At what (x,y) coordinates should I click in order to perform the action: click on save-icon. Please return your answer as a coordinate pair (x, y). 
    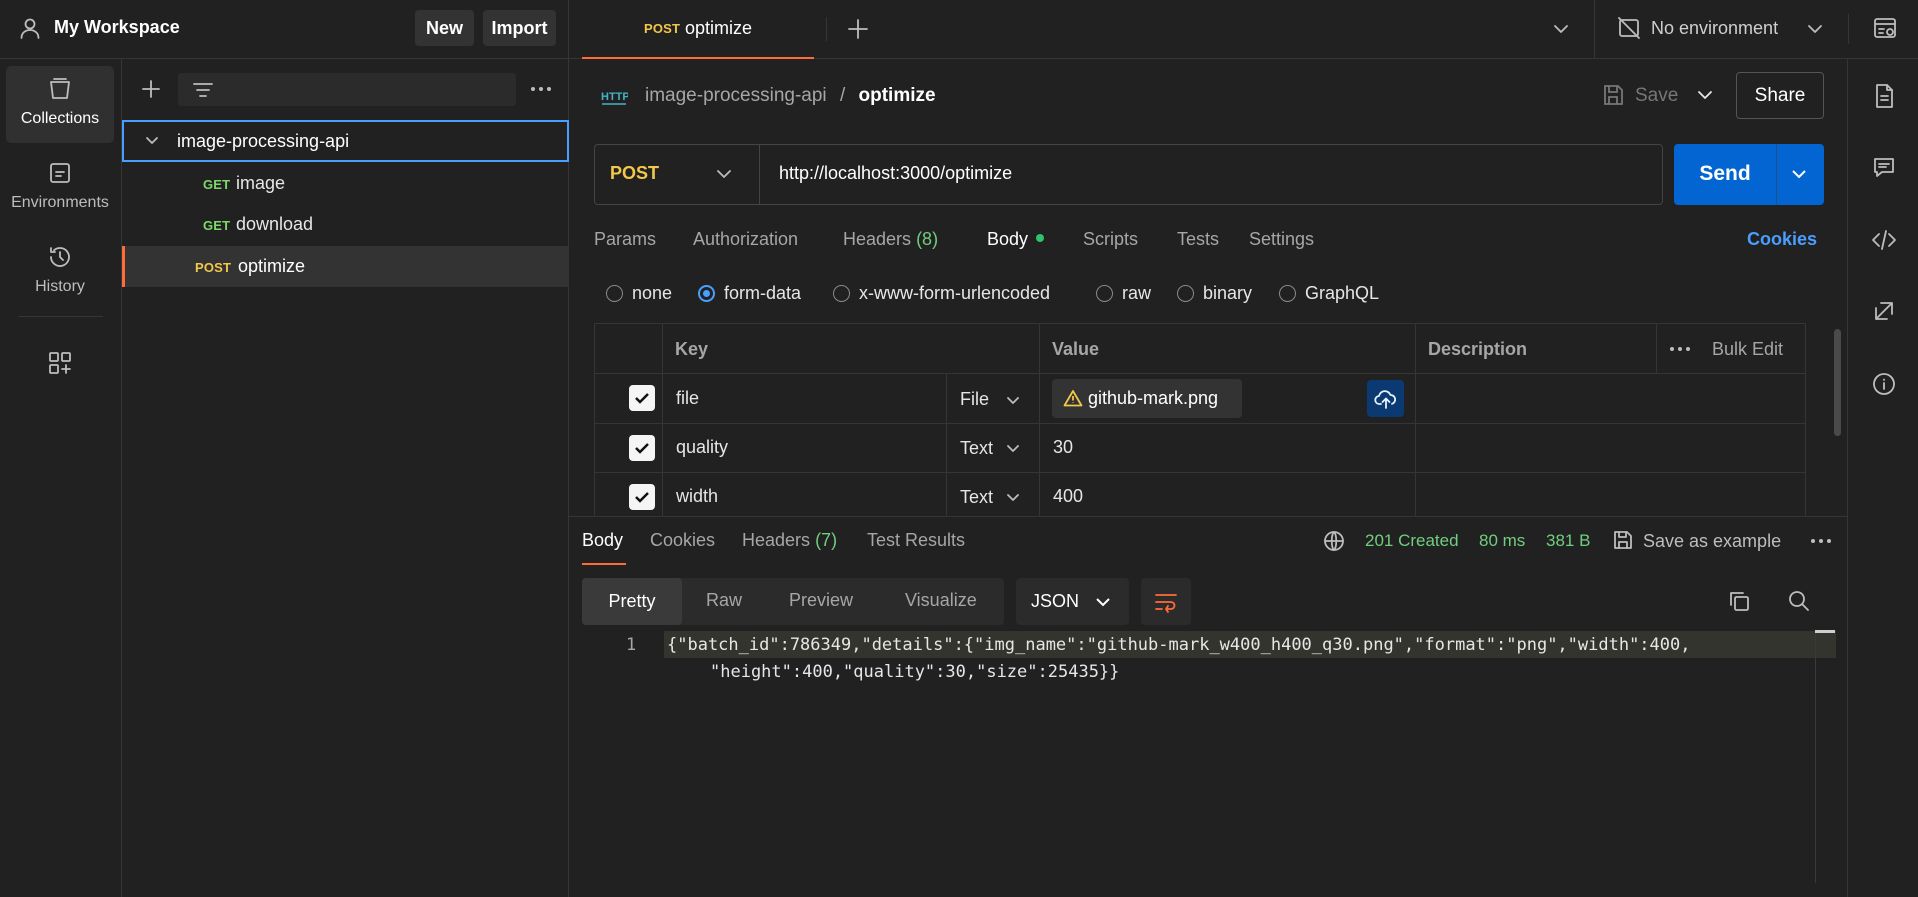
    Looking at the image, I should click on (1613, 95).